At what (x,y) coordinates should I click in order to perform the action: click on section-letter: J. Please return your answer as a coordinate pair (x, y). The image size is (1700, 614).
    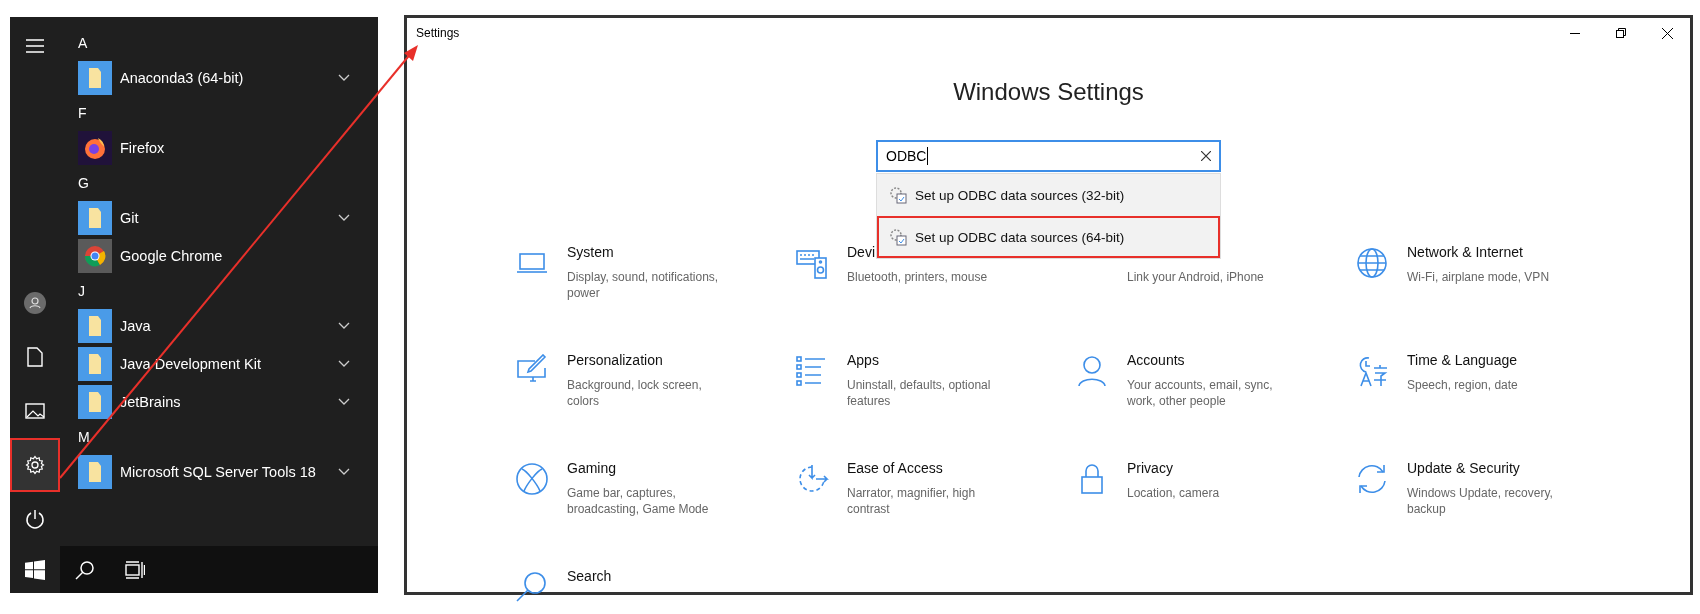
    Looking at the image, I should click on (81, 291).